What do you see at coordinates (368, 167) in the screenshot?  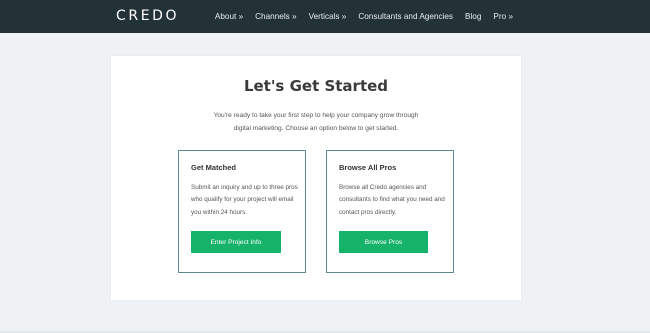 I see `option-title: Browse All Pros` at bounding box center [368, 167].